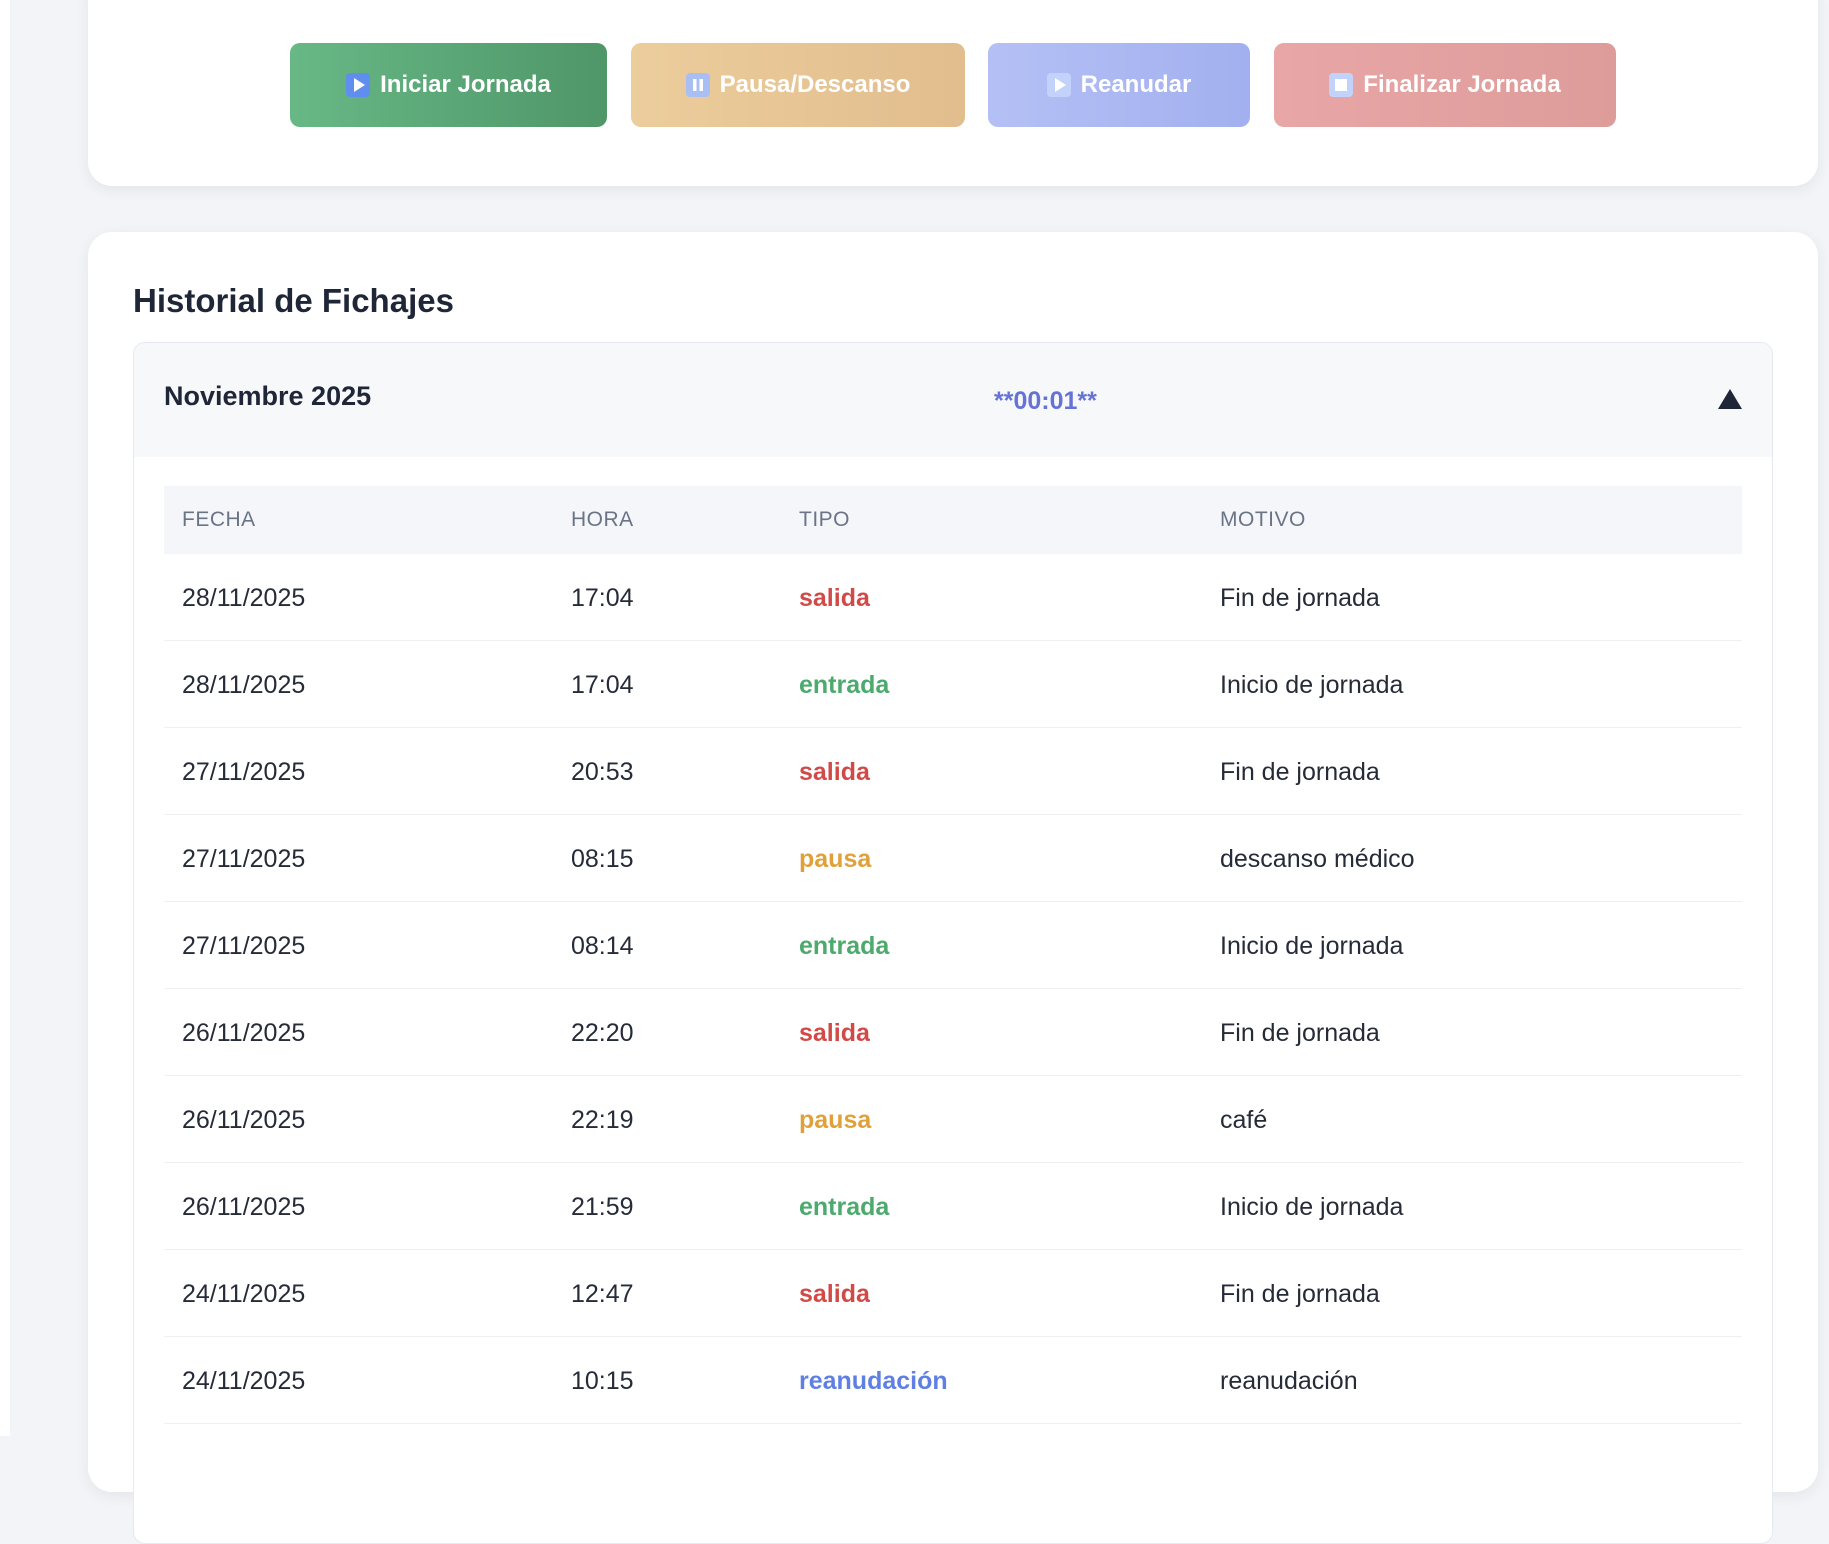  What do you see at coordinates (1341, 85) in the screenshot?
I see `stop-icon` at bounding box center [1341, 85].